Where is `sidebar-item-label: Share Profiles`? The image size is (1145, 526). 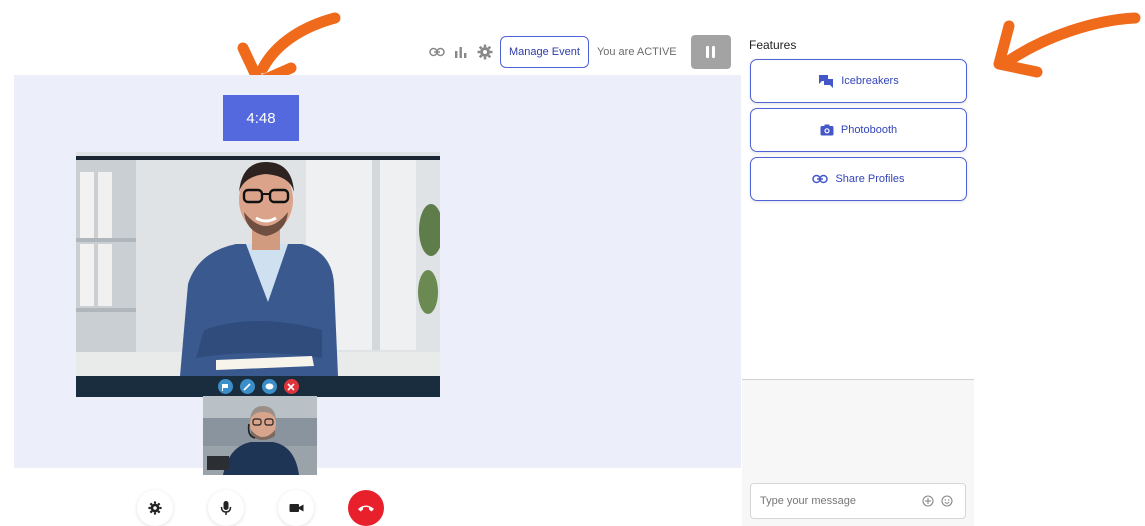 sidebar-item-label: Share Profiles is located at coordinates (870, 179).